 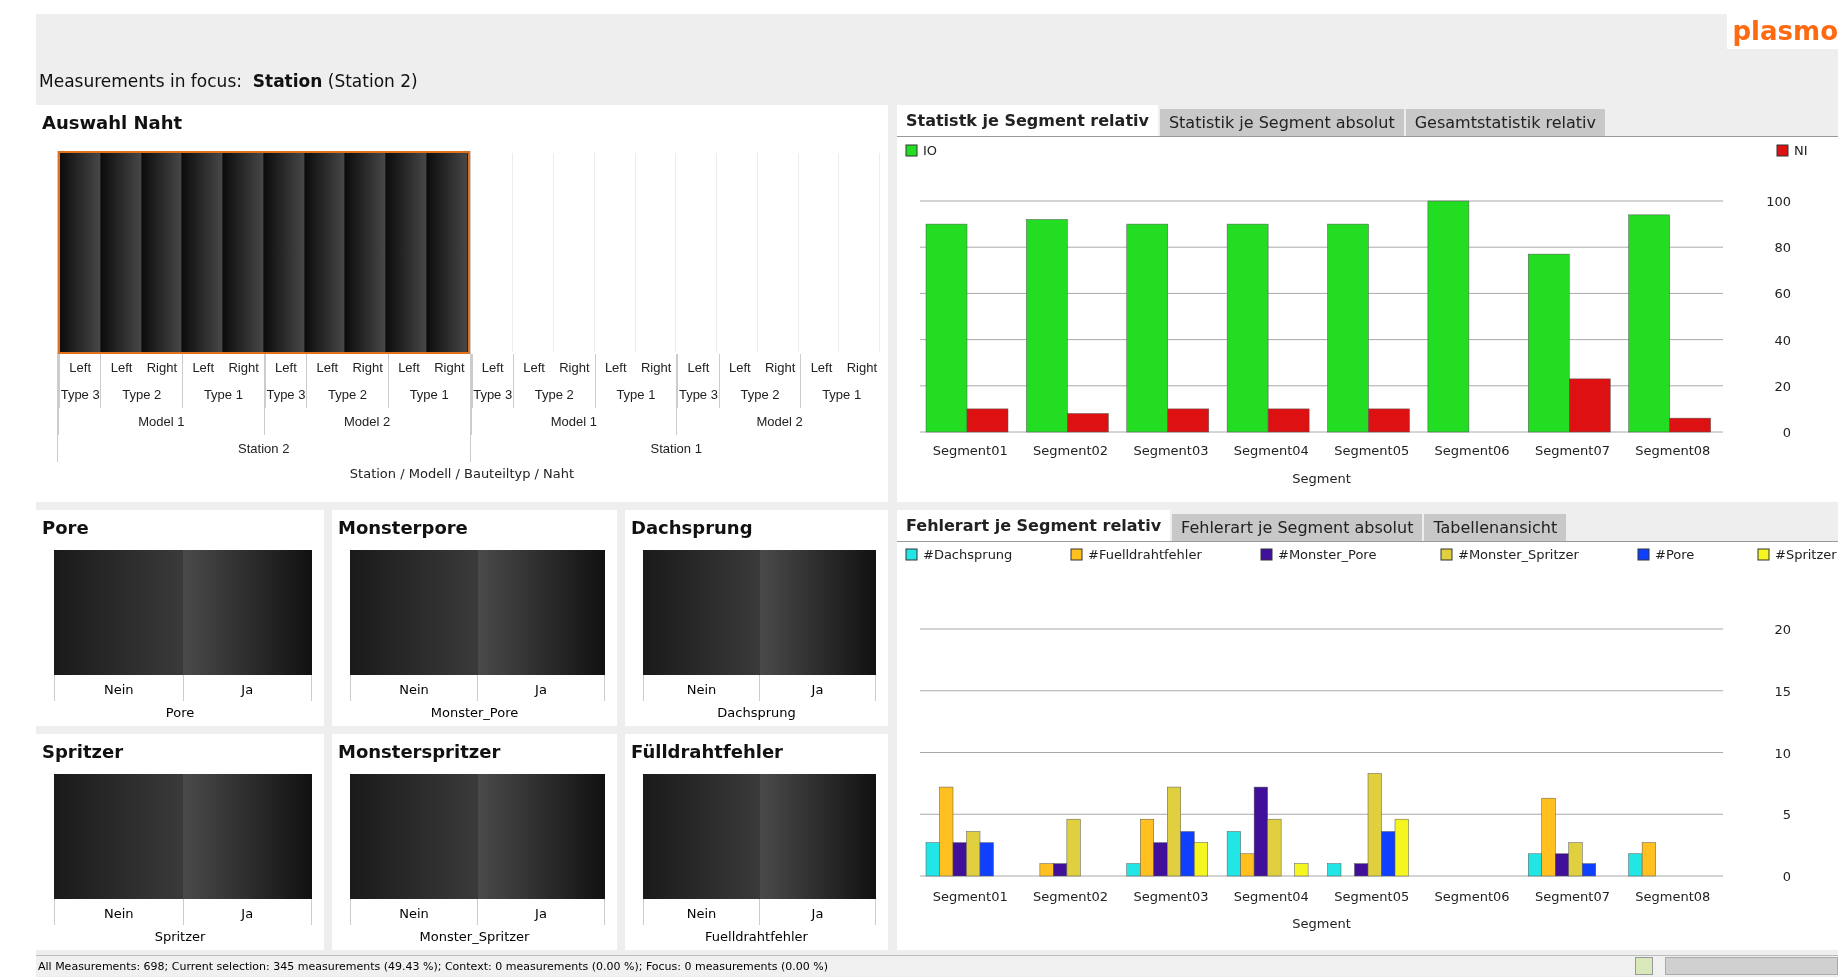 What do you see at coordinates (1782, 31) in the screenshot?
I see `logo: plasmo` at bounding box center [1782, 31].